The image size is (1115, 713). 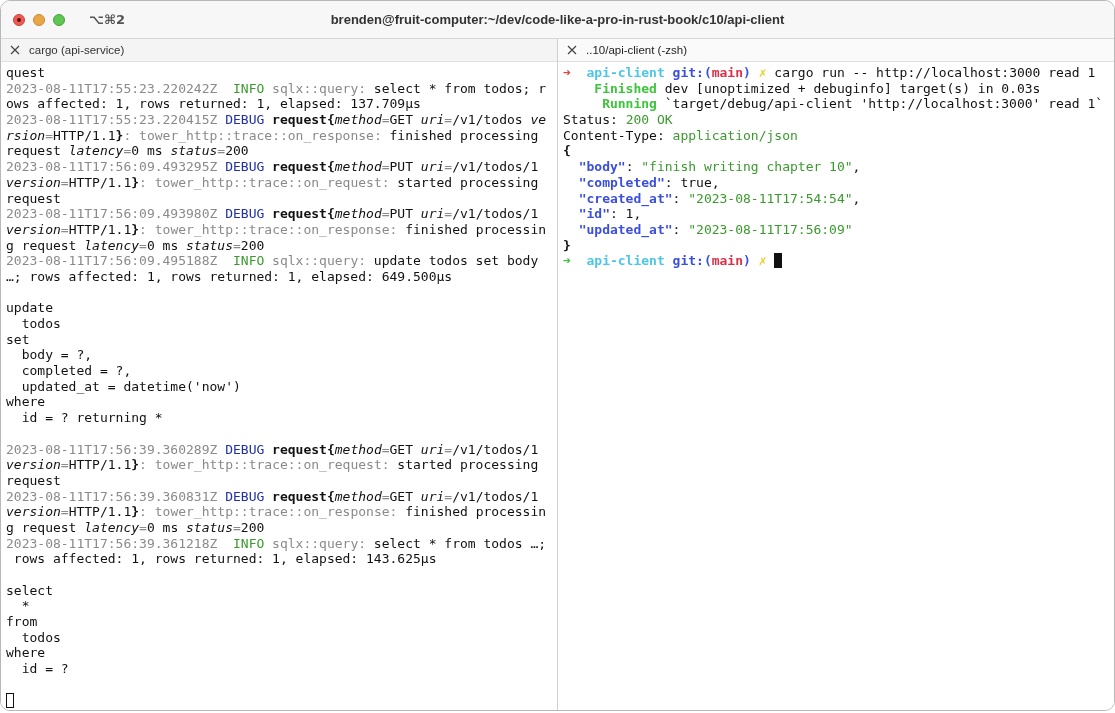 I want to click on terminal-line: "completed": true,, so click(x=648, y=182).